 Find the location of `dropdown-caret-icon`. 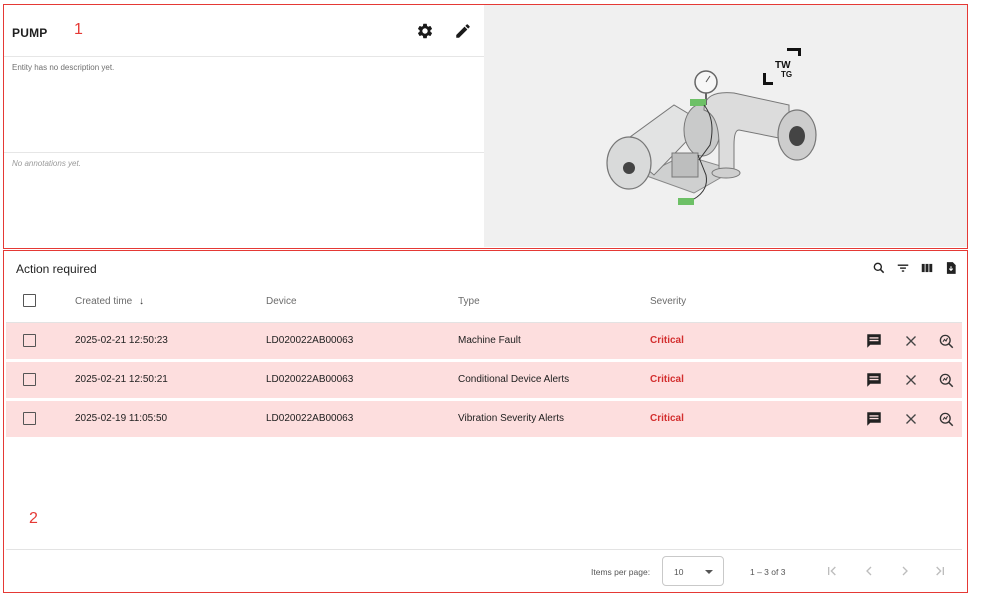

dropdown-caret-icon is located at coordinates (709, 572).